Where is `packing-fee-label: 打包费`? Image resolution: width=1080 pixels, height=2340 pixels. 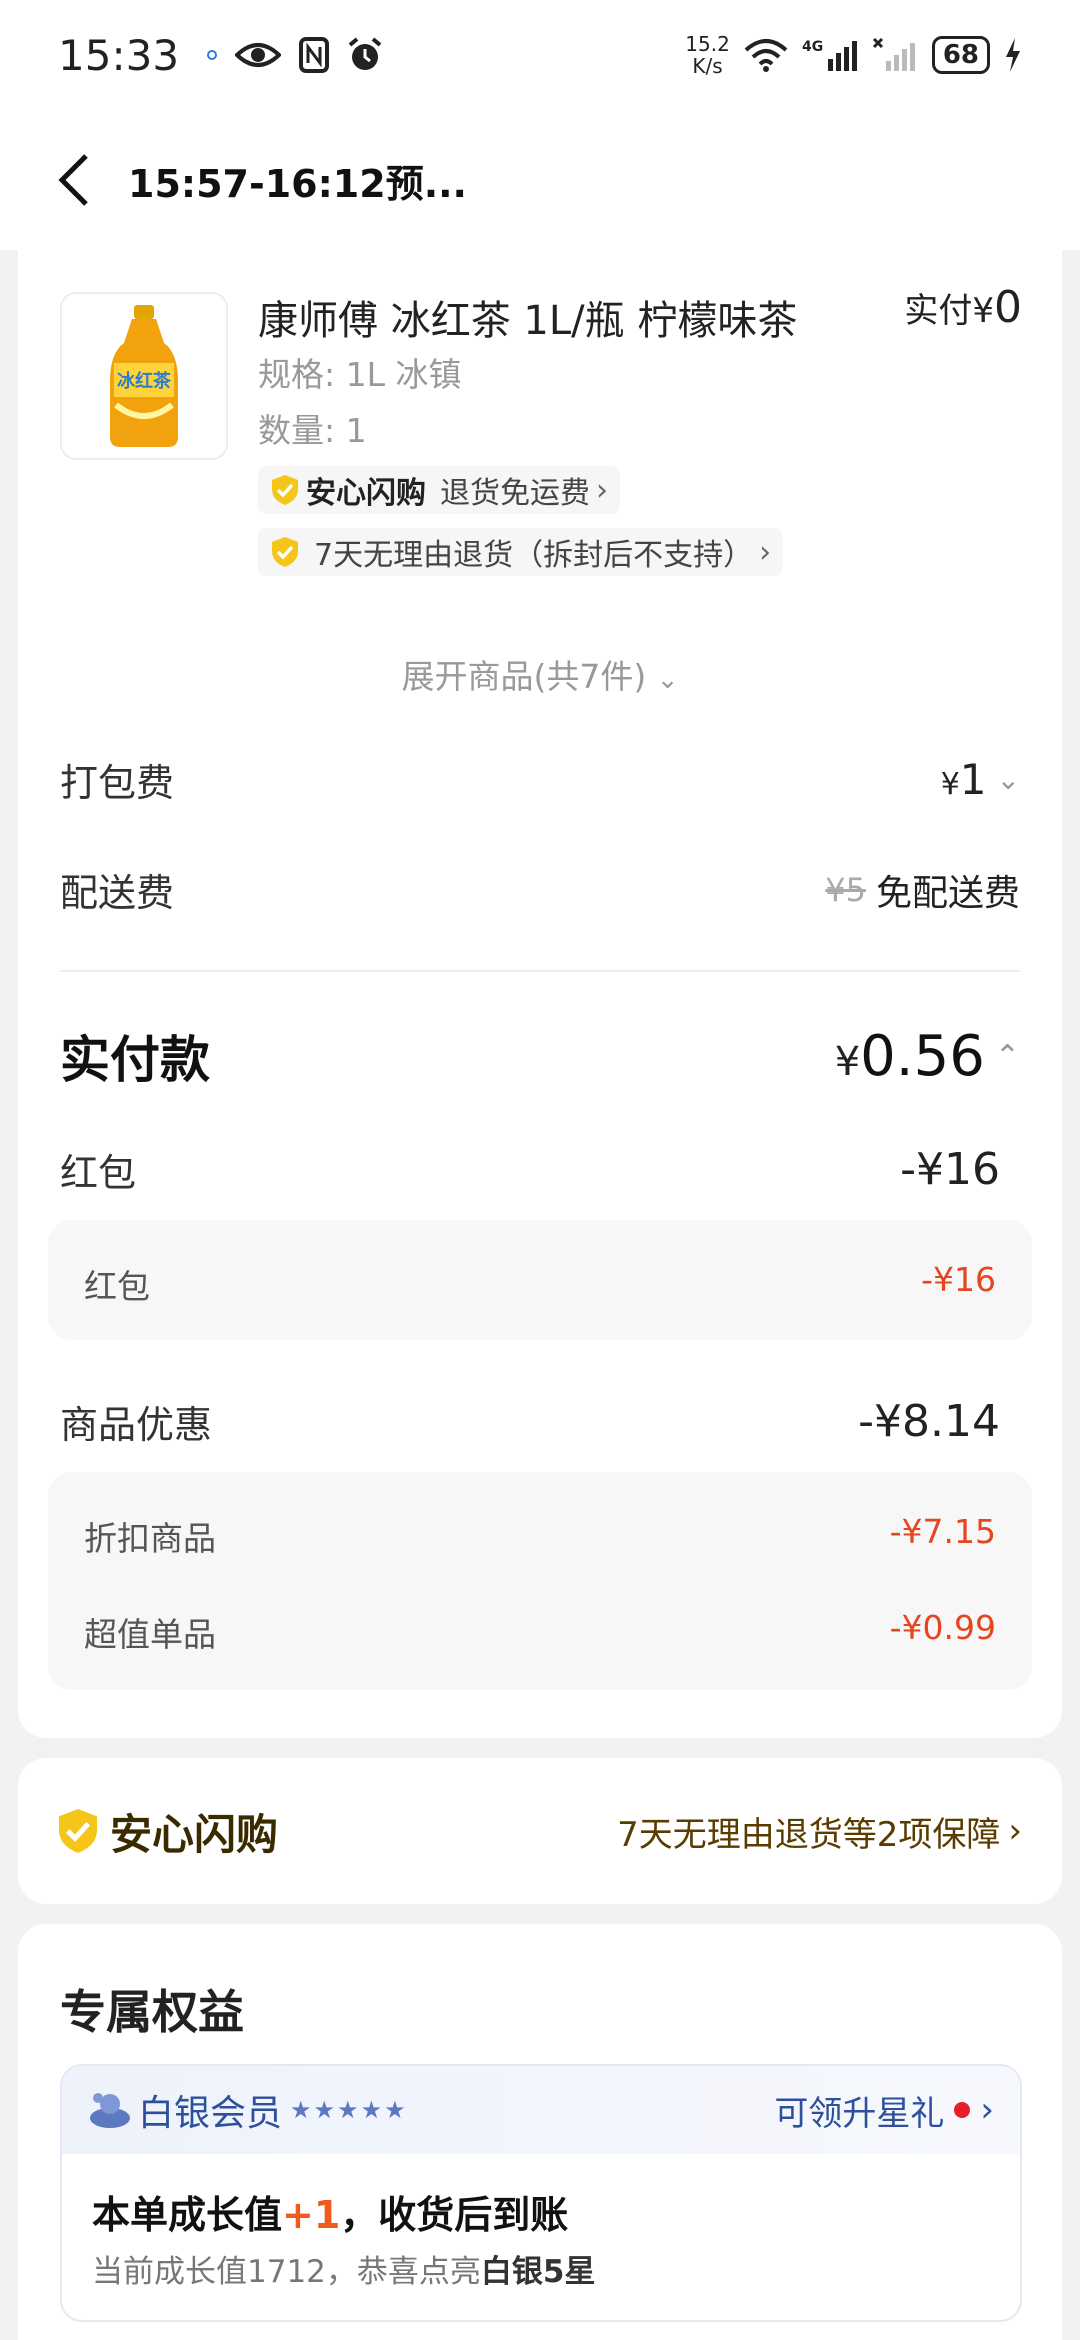 packing-fee-label: 打包费 is located at coordinates (117, 783).